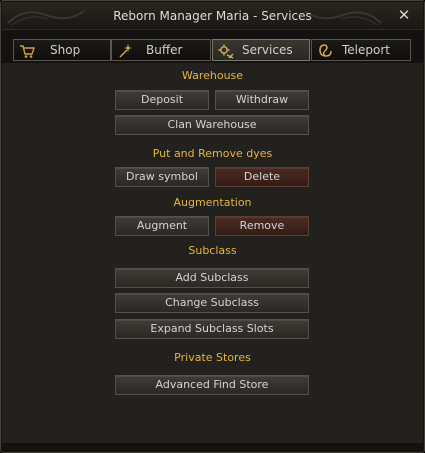 Image resolution: width=425 pixels, height=453 pixels. I want to click on advanced-find-store-button: Advanced Find Store, so click(212, 385).